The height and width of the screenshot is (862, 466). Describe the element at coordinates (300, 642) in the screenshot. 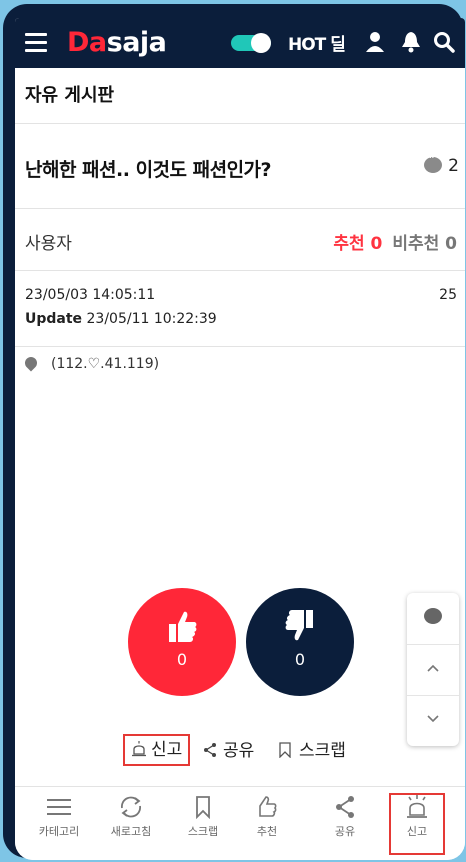

I see `not-recommend-button: 0` at that location.